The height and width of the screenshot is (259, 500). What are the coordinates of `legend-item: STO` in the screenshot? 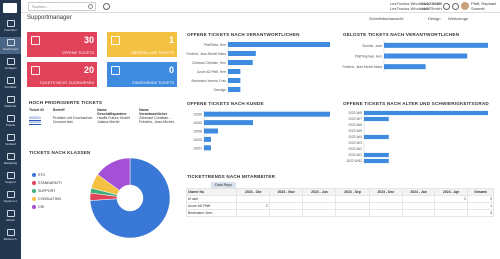 It's located at (38, 175).